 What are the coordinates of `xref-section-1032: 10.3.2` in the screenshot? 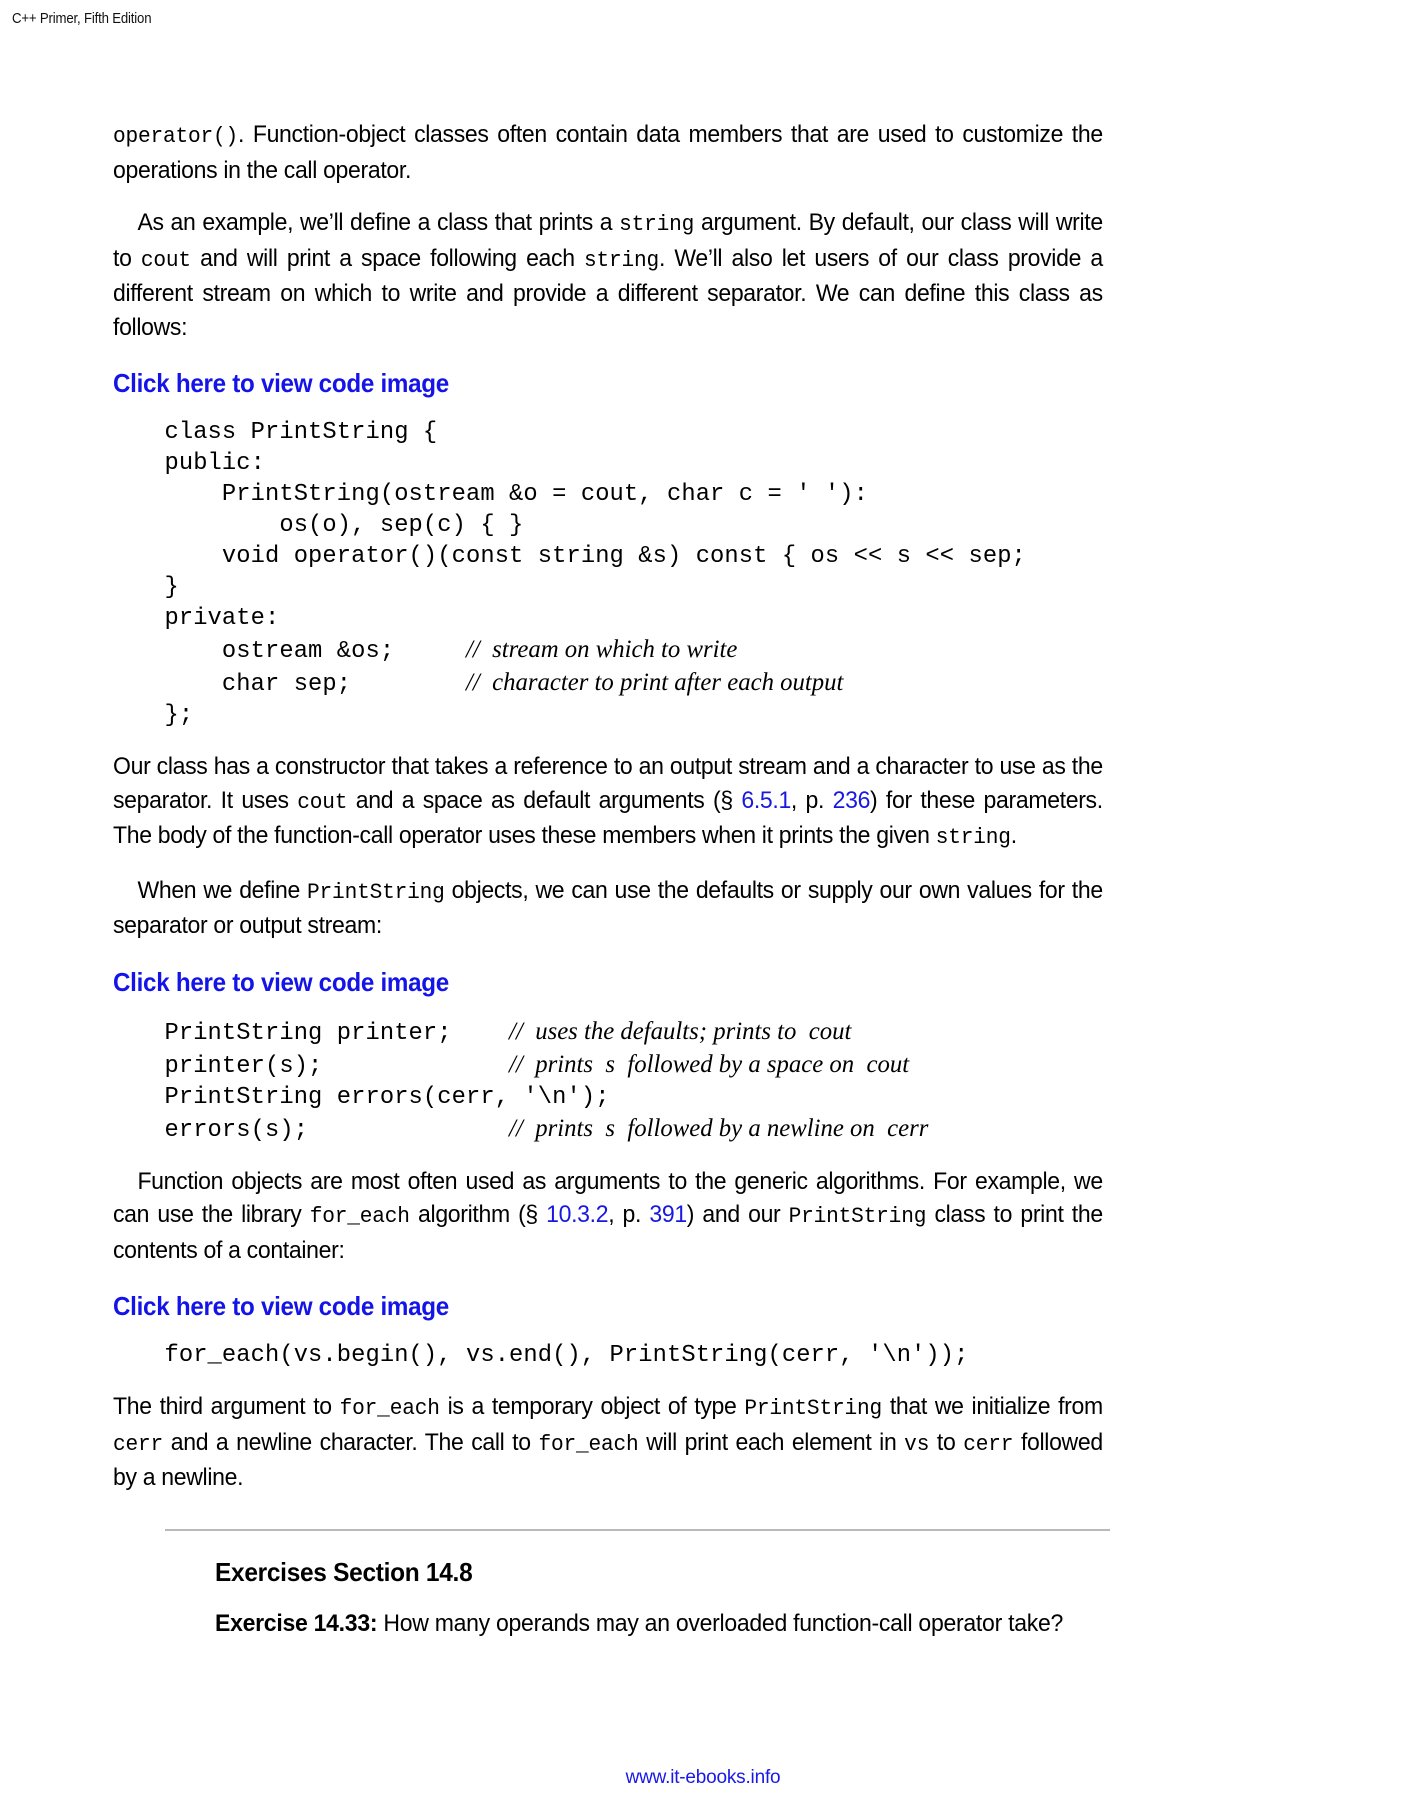 It's located at (577, 1214).